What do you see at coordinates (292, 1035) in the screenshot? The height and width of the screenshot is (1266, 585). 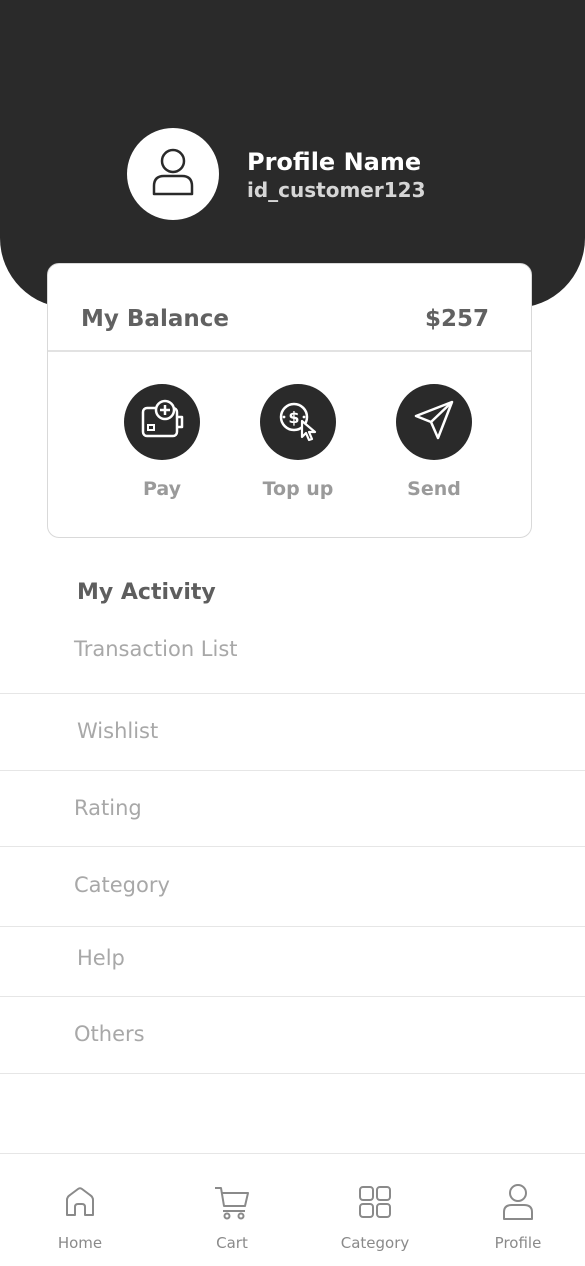 I see `menu-item-others: Others` at bounding box center [292, 1035].